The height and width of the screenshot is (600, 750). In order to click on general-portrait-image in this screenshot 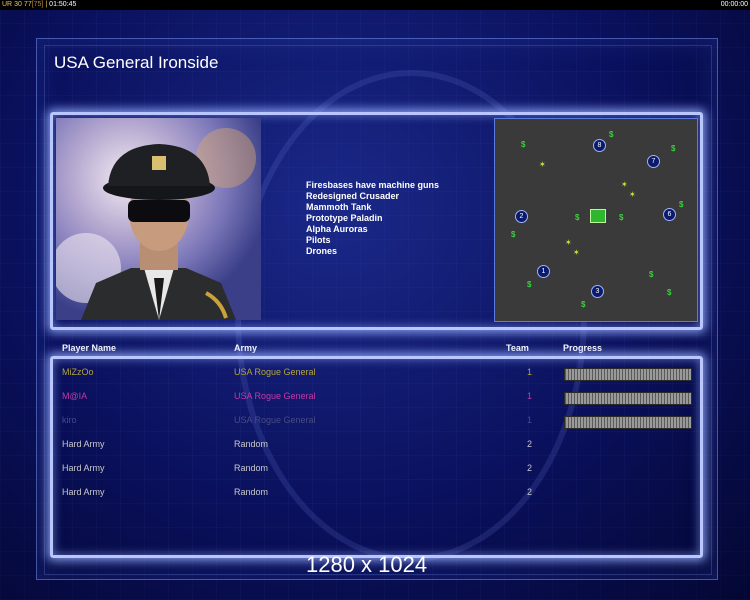, I will do `click(158, 219)`.